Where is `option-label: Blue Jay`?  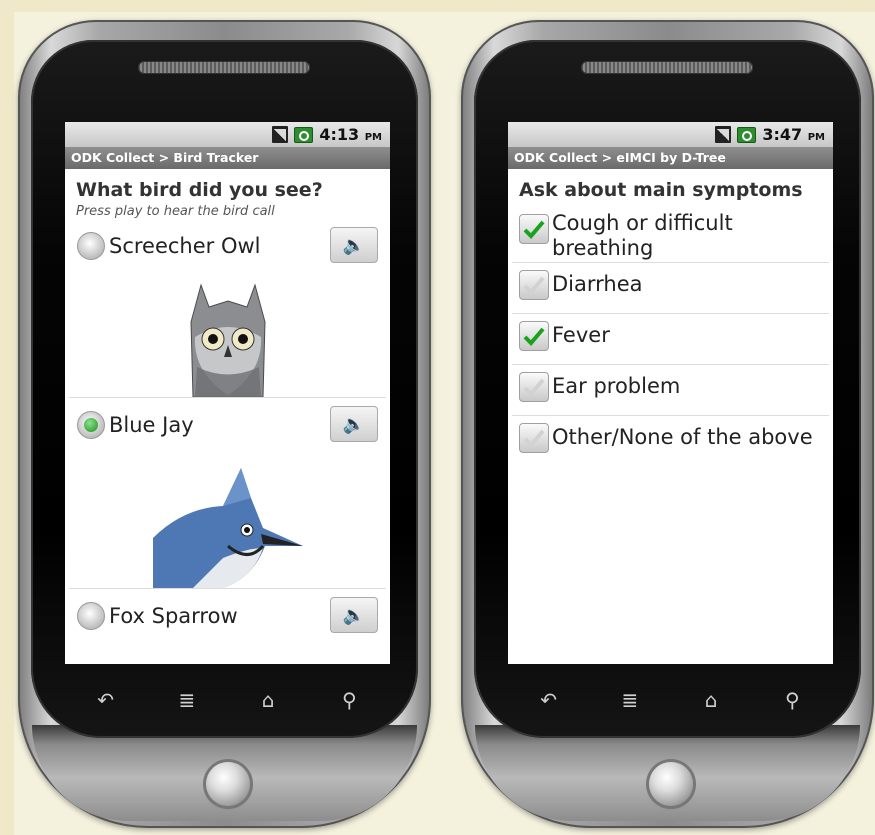
option-label: Blue Jay is located at coordinates (151, 425).